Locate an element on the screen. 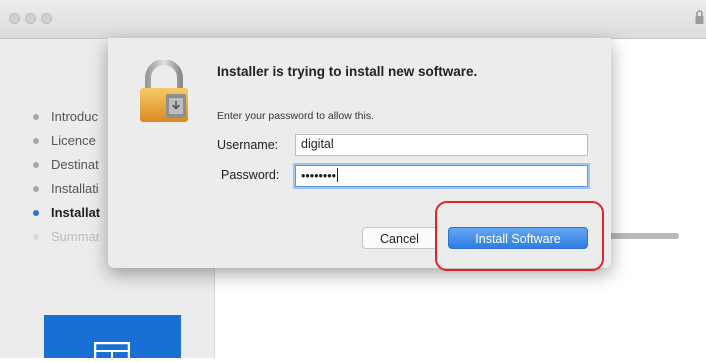 This screenshot has height=362, width=706. step-label: Introduc is located at coordinates (74, 116).